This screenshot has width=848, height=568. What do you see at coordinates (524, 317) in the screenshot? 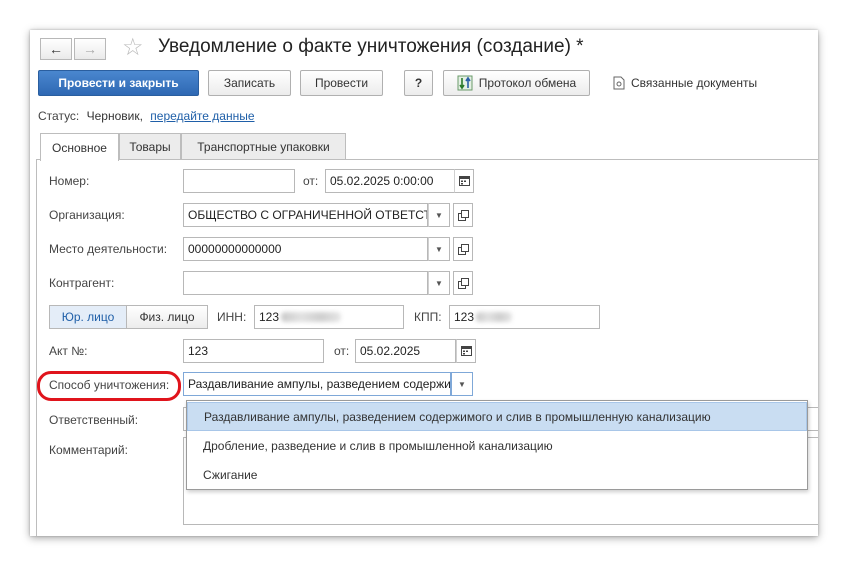
I see `kpp-input: 123` at bounding box center [524, 317].